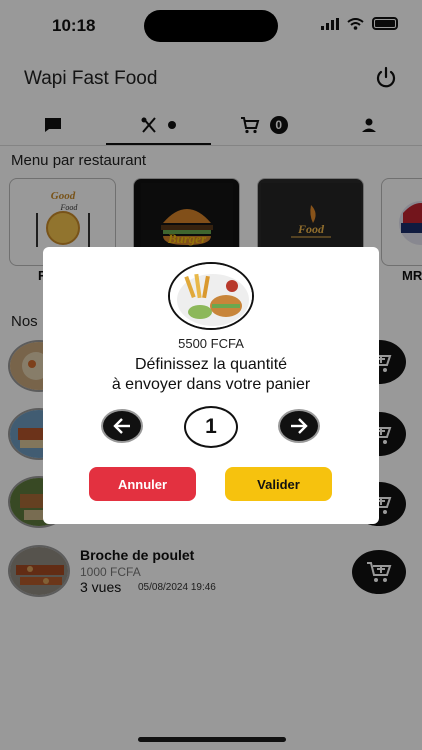 This screenshot has height=750, width=422. What do you see at coordinates (211, 364) in the screenshot?
I see `dialog-message-line1: Définissez la quantité` at bounding box center [211, 364].